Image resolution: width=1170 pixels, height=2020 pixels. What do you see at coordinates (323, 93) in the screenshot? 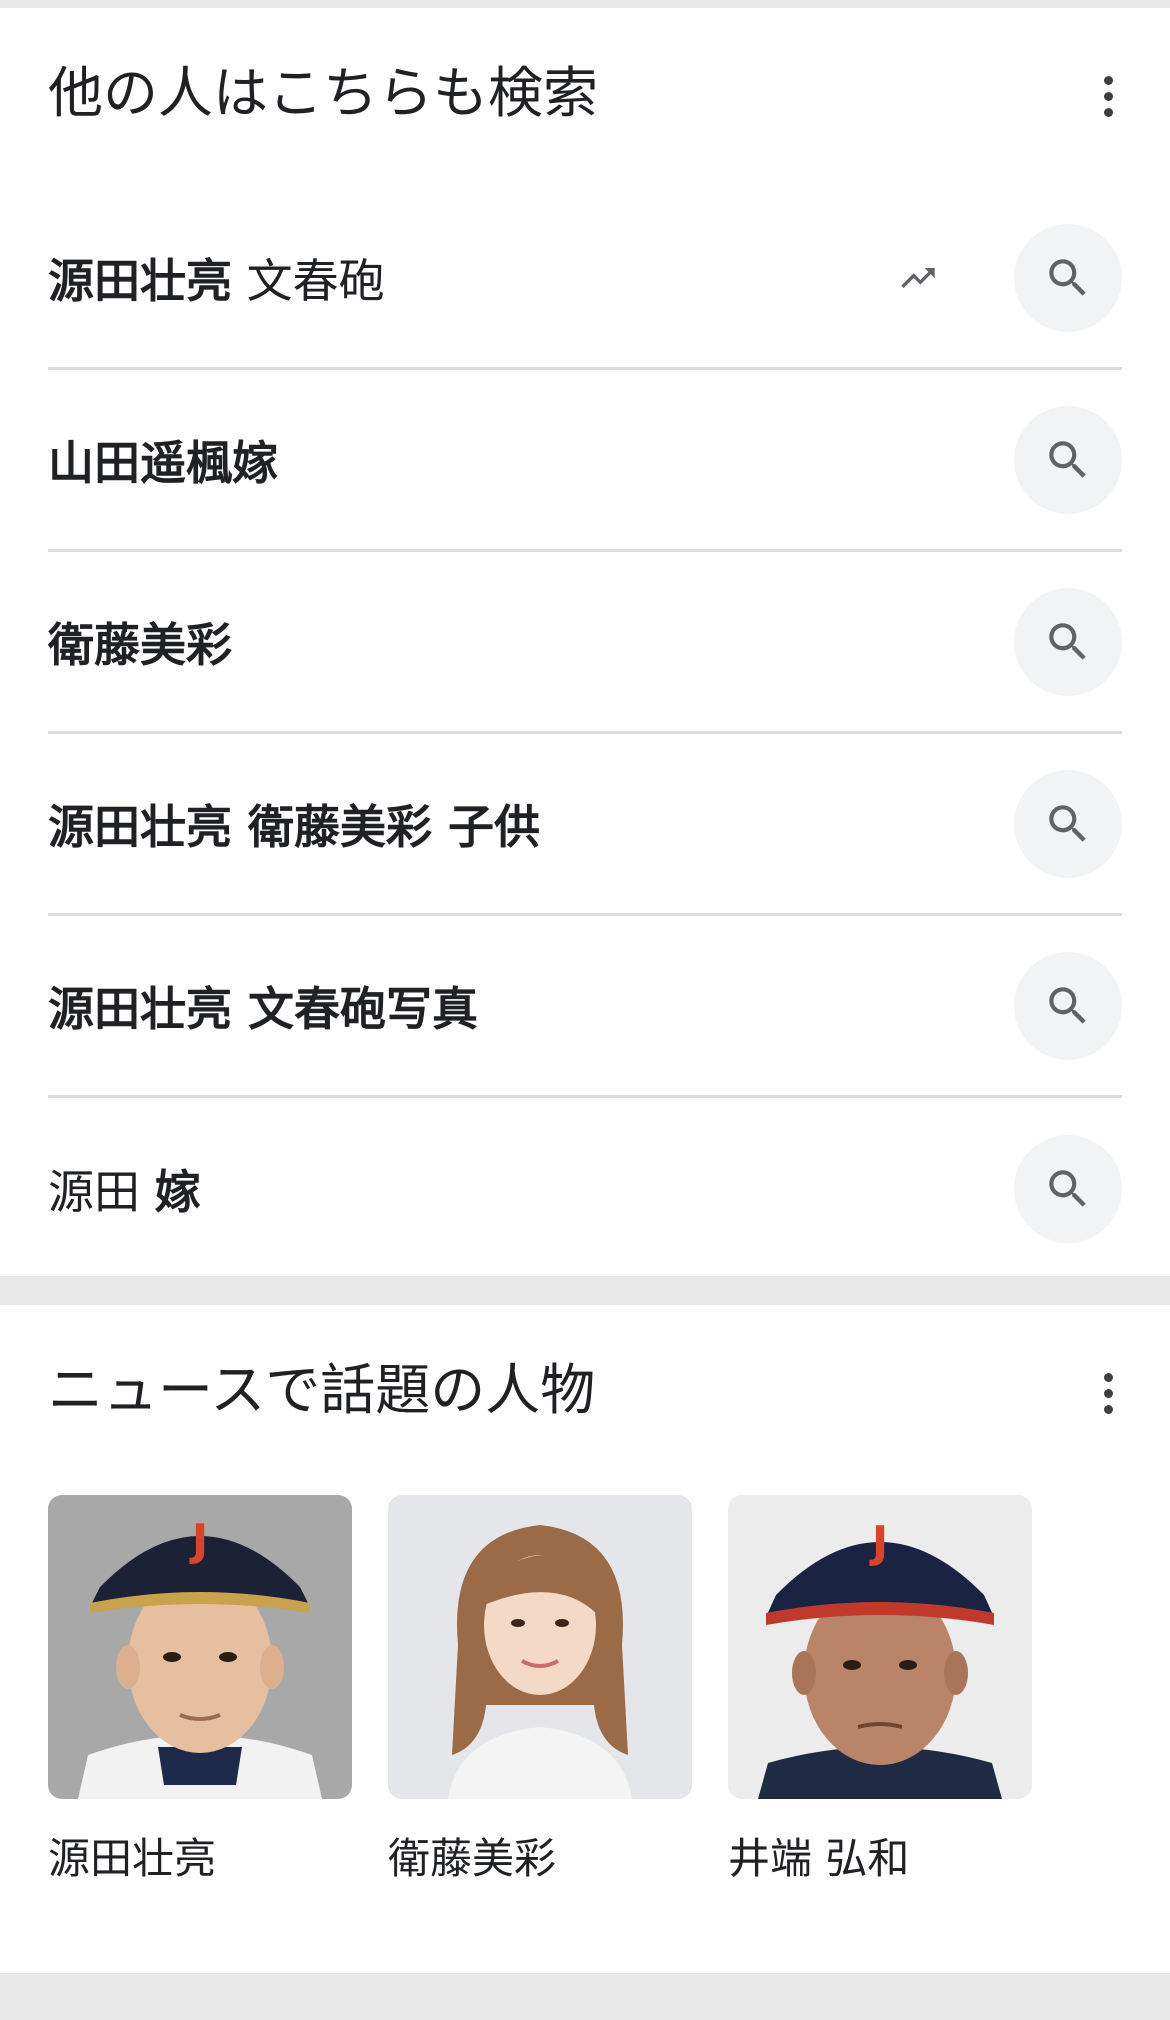
I see `related-searches-title: 他の人はこちらも検索` at bounding box center [323, 93].